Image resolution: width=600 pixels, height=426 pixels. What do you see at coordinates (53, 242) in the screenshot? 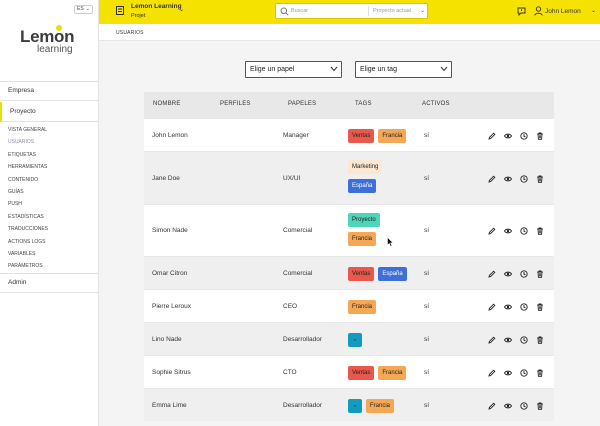
I see `sidebar-item-actions-logs: Actions logs` at bounding box center [53, 242].